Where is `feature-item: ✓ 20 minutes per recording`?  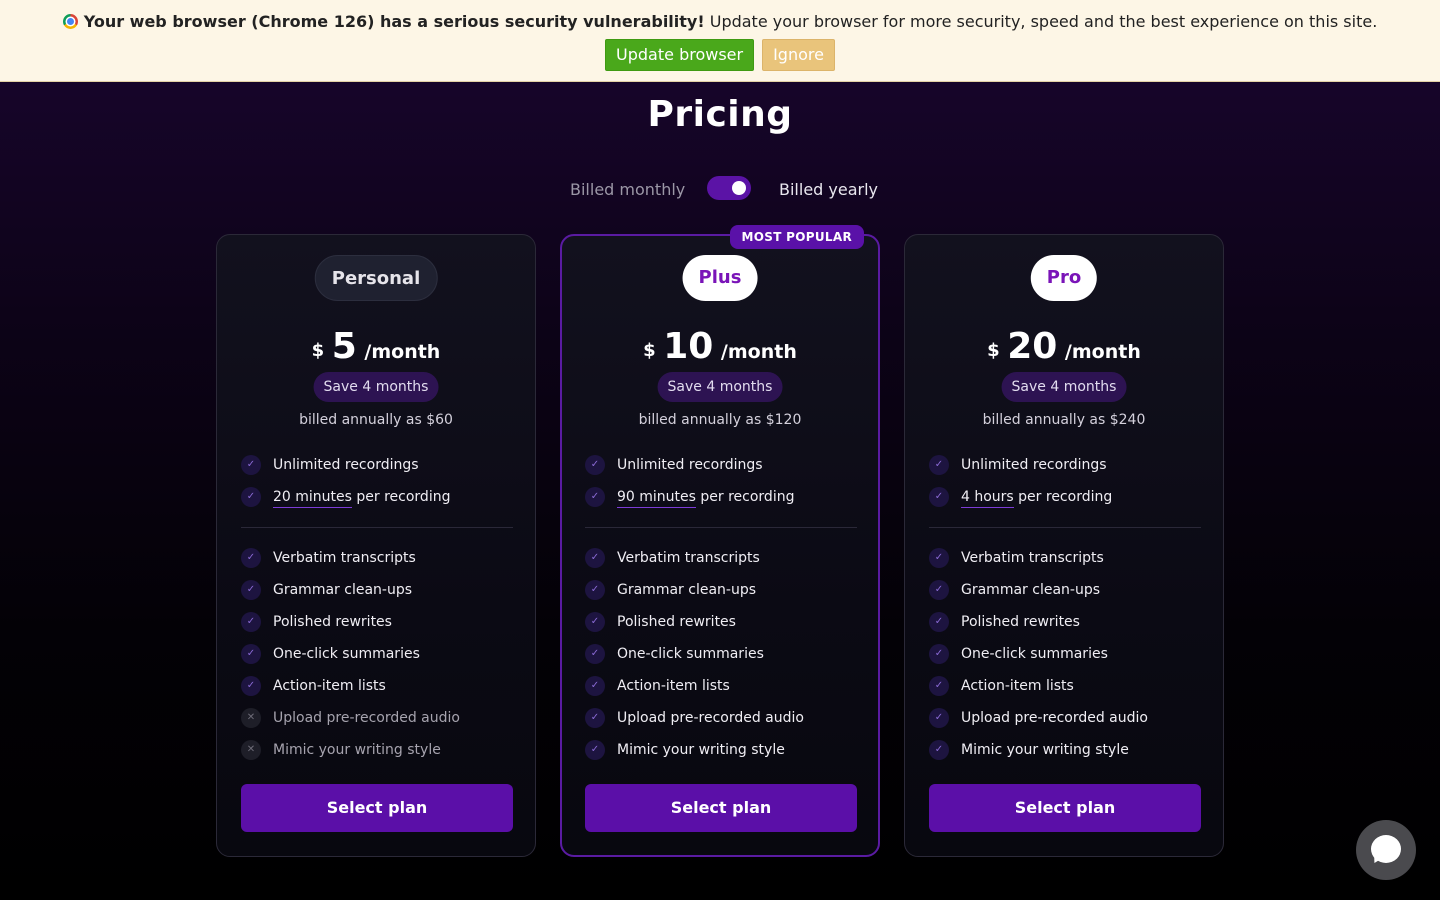
feature-item: ✓ 20 minutes per recording is located at coordinates (377, 501).